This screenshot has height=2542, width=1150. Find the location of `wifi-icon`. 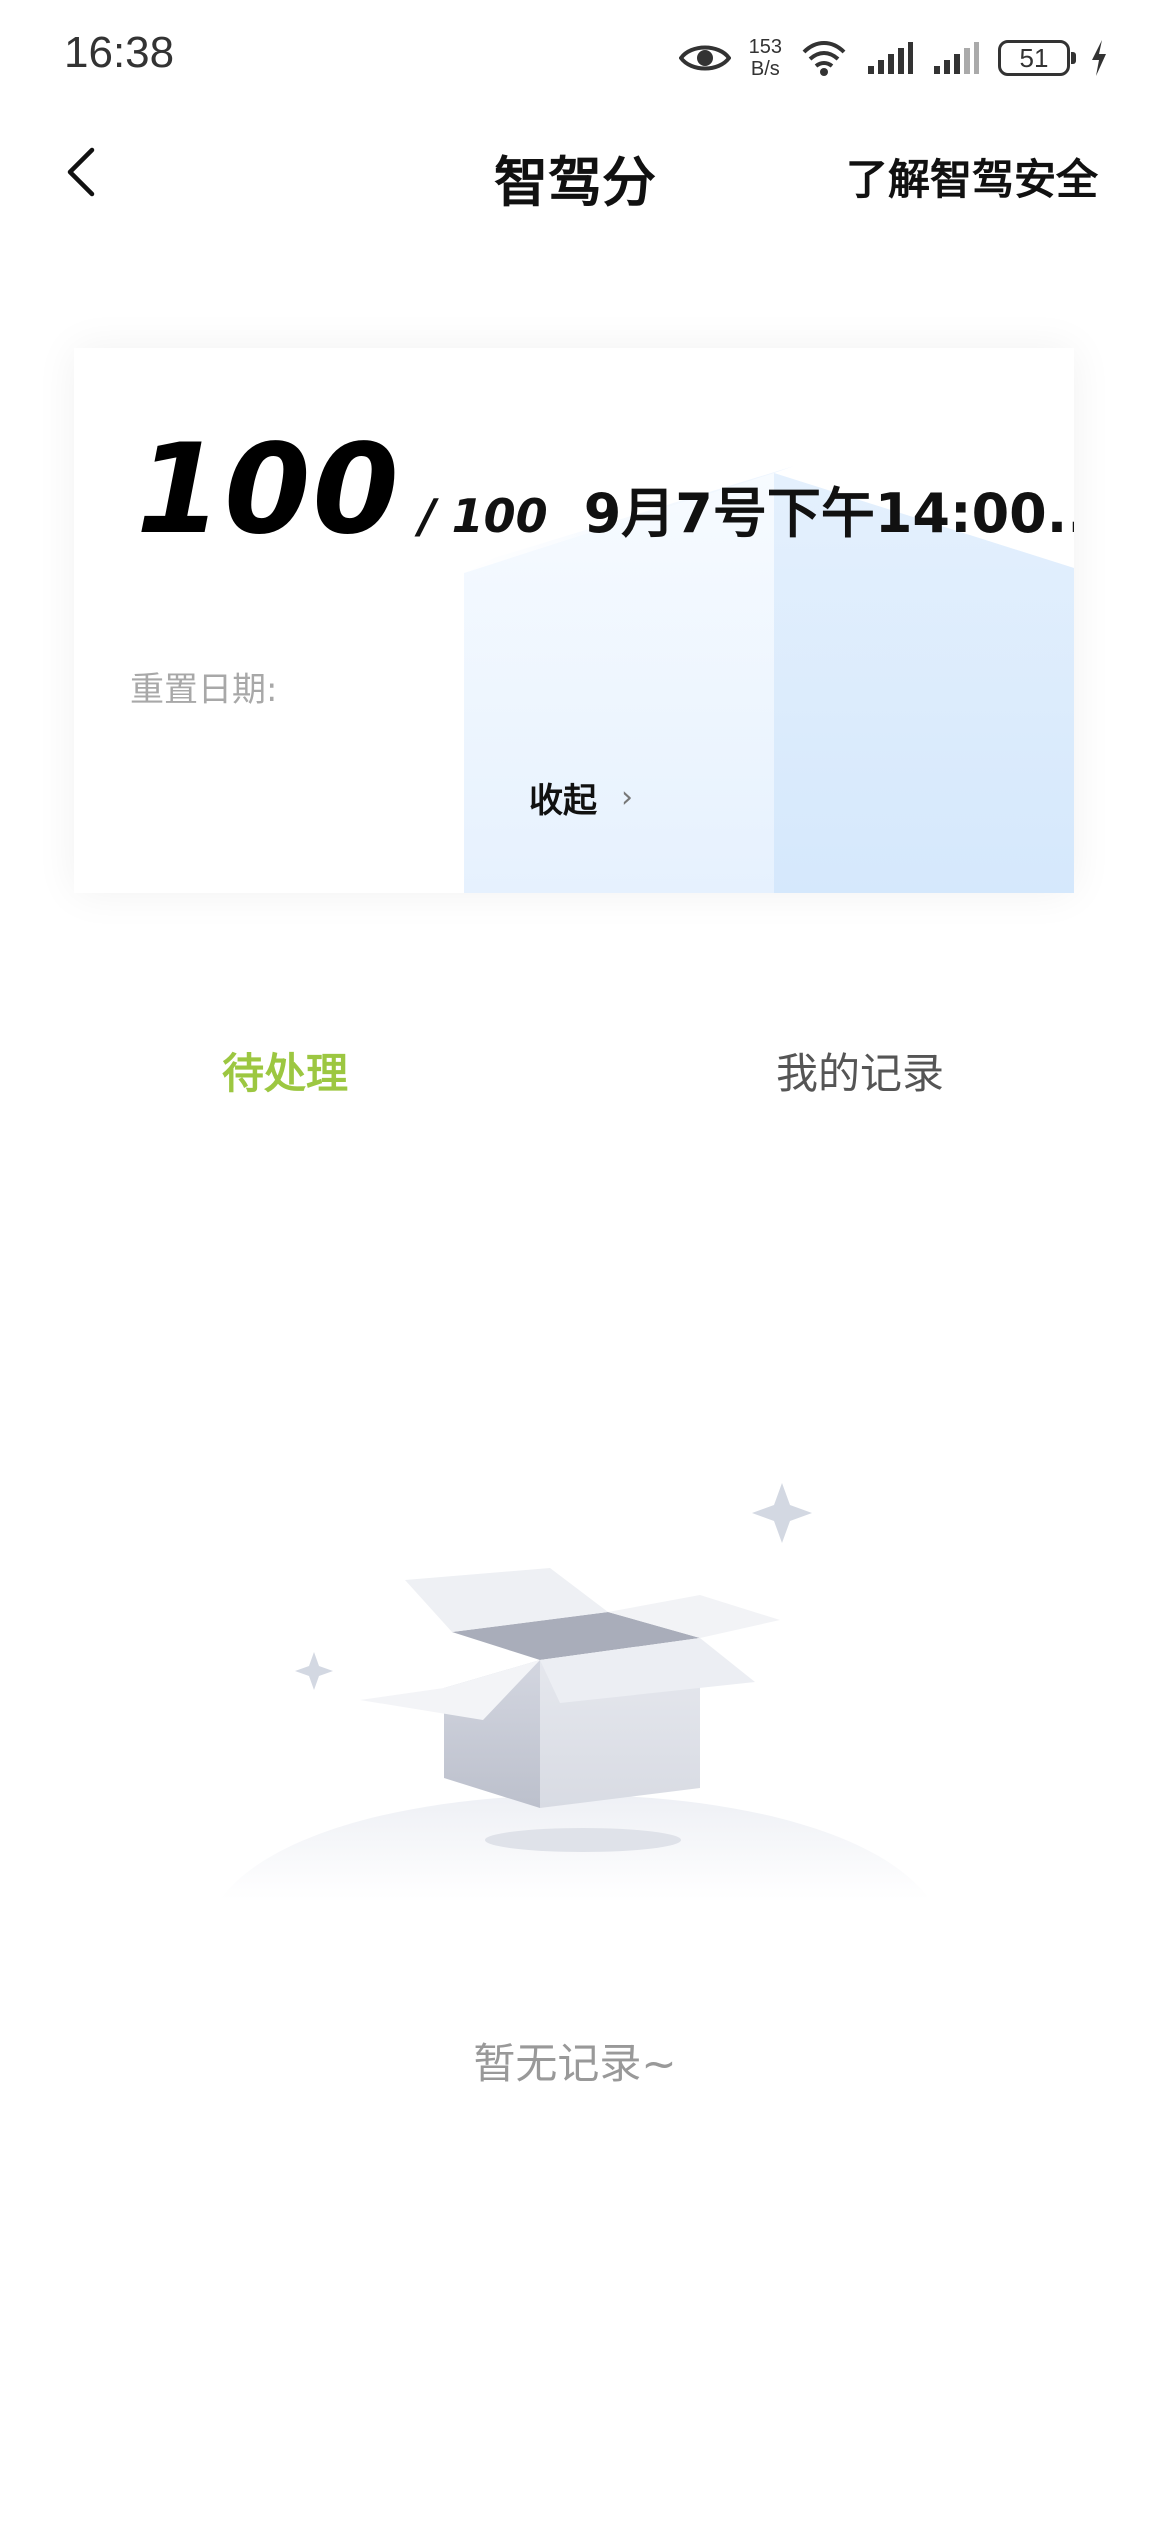

wifi-icon is located at coordinates (824, 58).